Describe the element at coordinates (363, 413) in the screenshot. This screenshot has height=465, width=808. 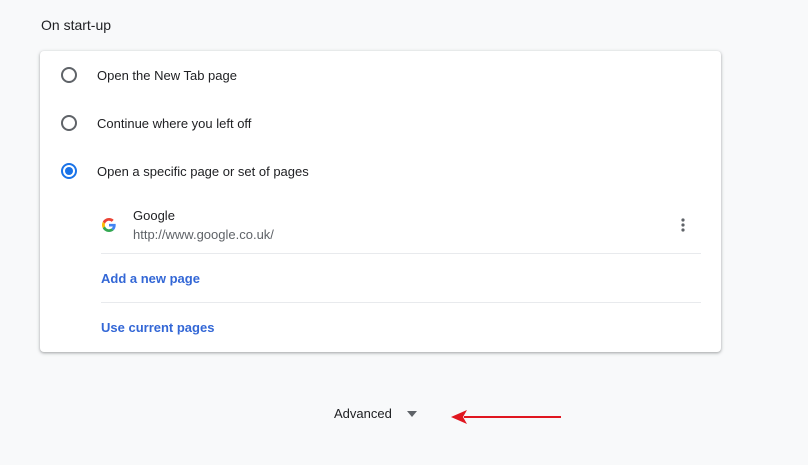
I see `advanced-label: Advanced` at that location.